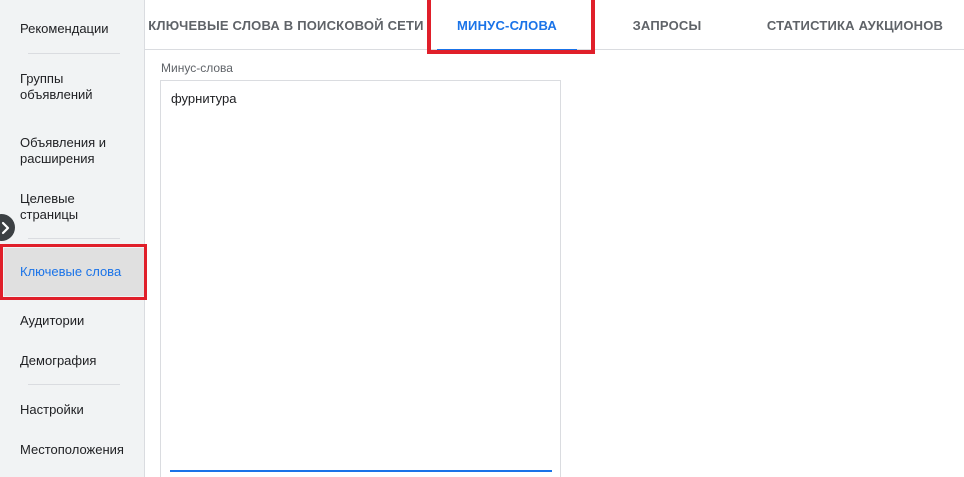 The image size is (964, 477). What do you see at coordinates (56, 86) in the screenshot?
I see `sidebar-item-label: Группы объявлений` at bounding box center [56, 86].